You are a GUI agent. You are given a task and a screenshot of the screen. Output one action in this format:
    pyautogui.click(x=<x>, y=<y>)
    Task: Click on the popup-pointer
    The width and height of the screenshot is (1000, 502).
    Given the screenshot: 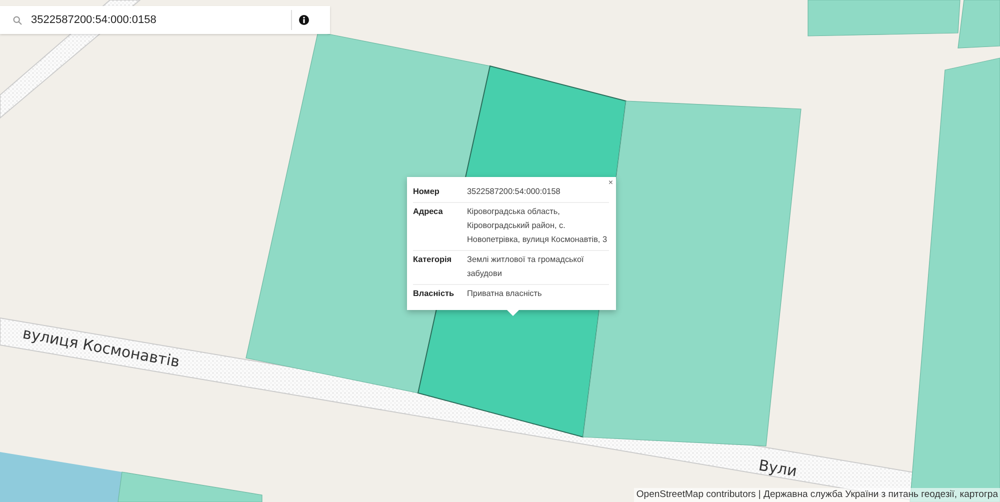 What is the action you would take?
    pyautogui.click(x=513, y=313)
    